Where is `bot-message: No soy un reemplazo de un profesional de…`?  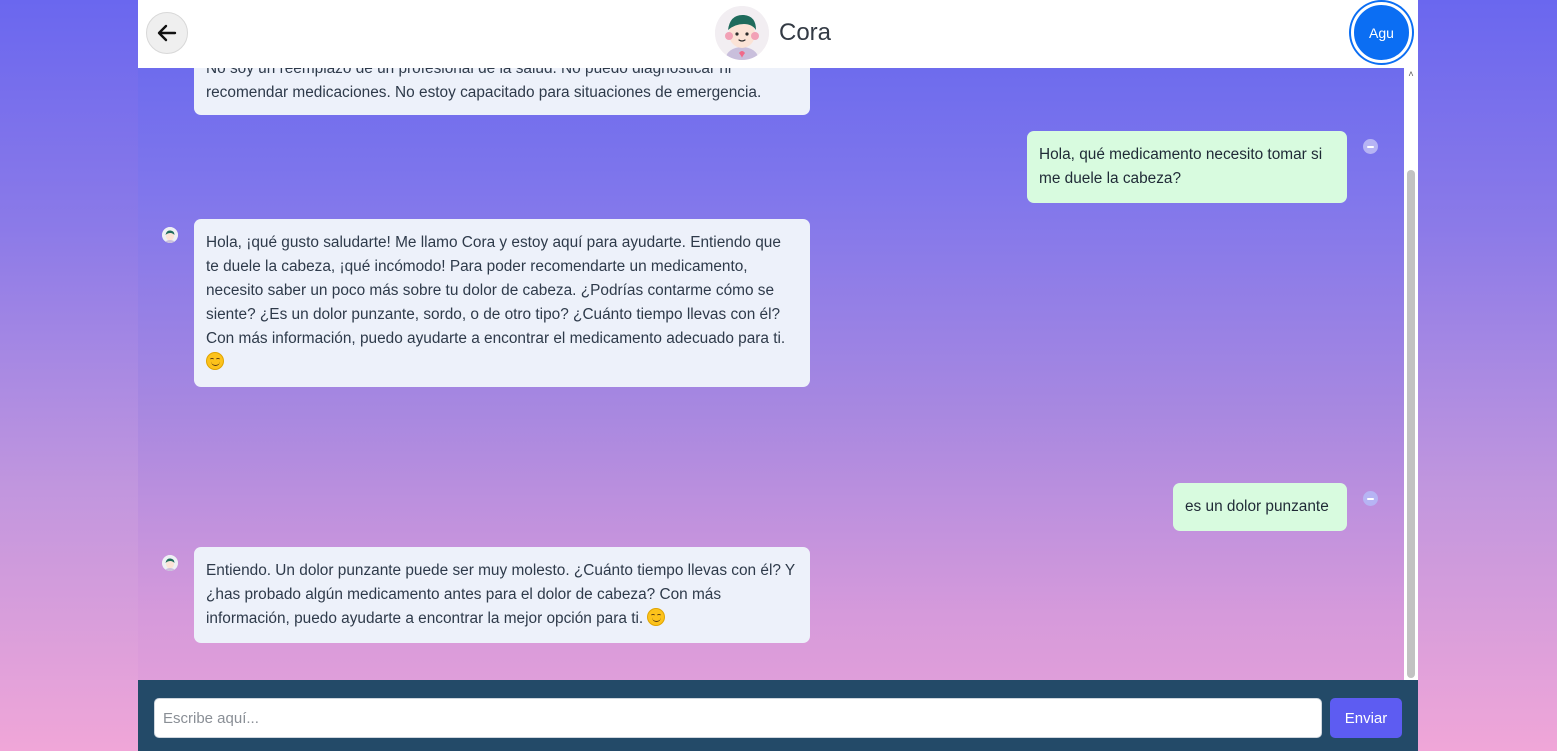
bot-message: No soy un reemplazo de un profesional de… is located at coordinates (502, 91).